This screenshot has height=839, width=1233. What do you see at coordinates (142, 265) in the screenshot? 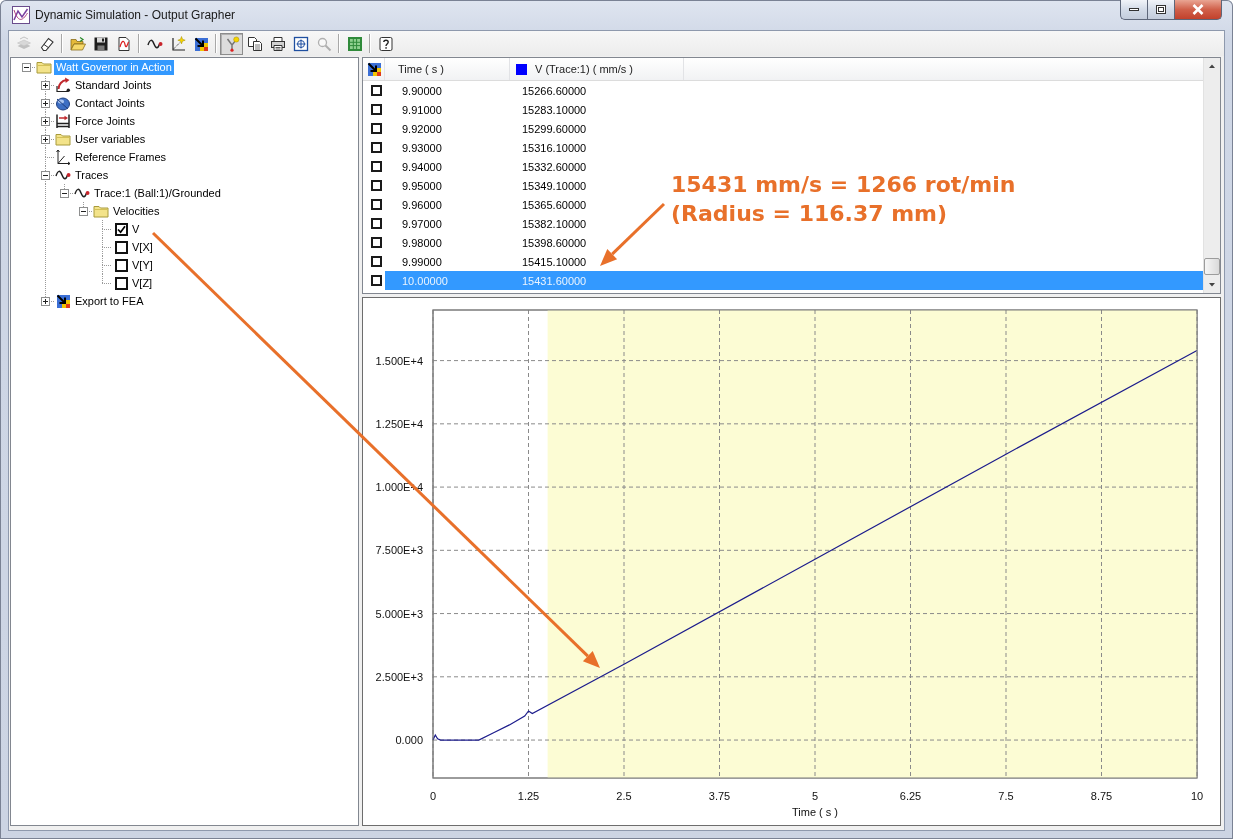
I see `tree-item: V[Y]` at bounding box center [142, 265].